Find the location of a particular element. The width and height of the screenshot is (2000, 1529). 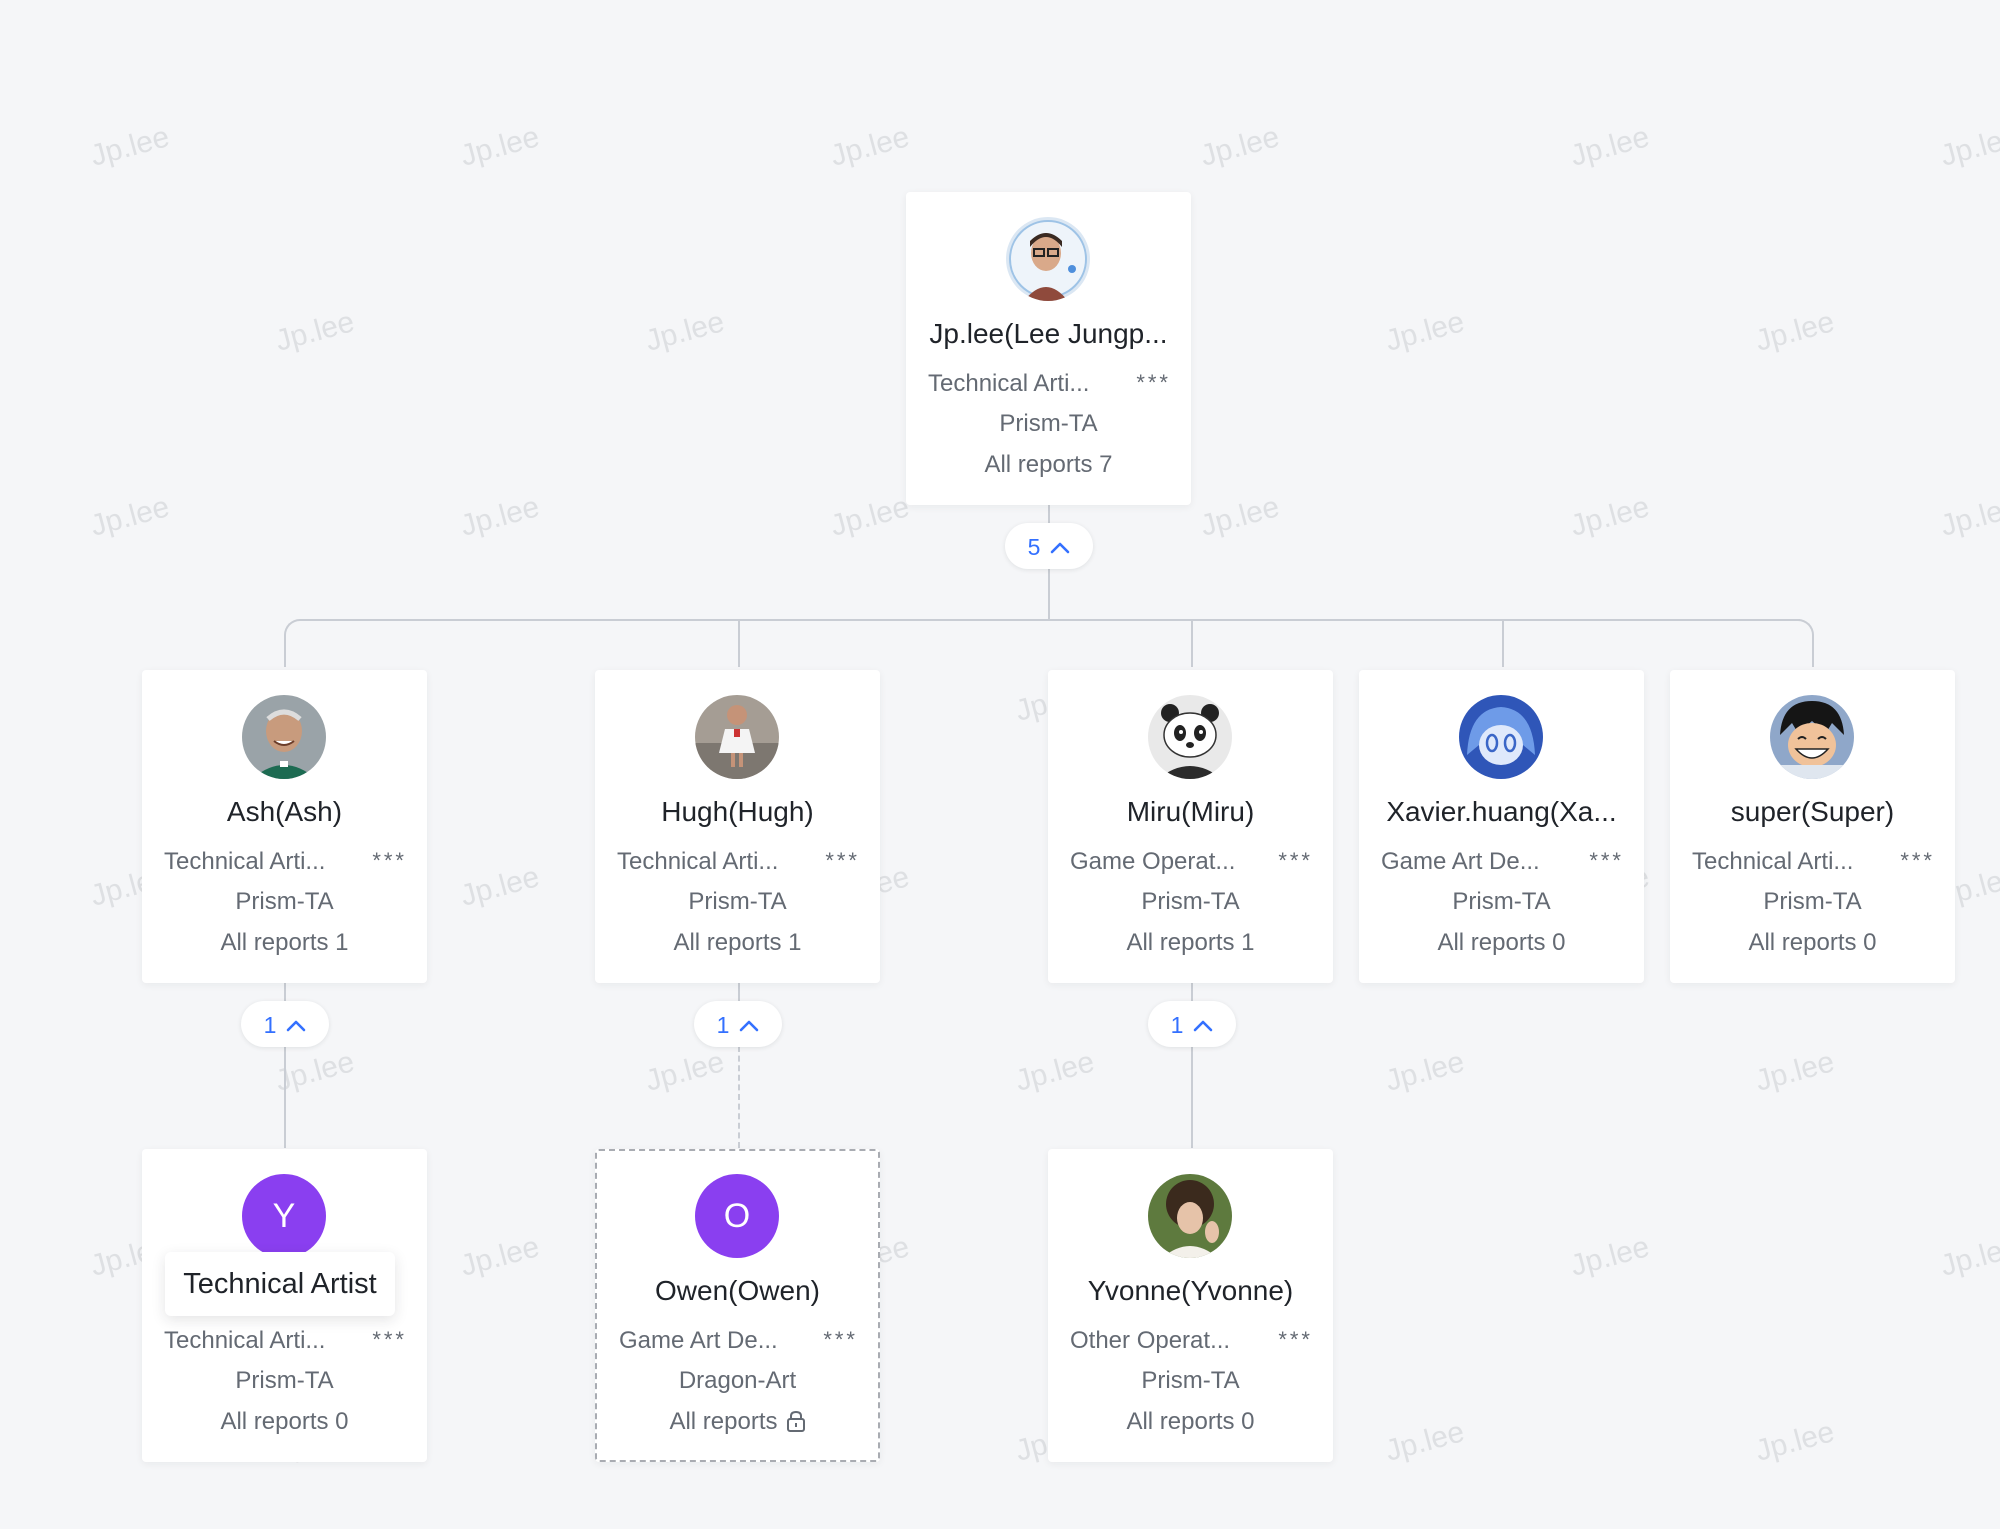

employee-name: super(Super) is located at coordinates (1812, 812).